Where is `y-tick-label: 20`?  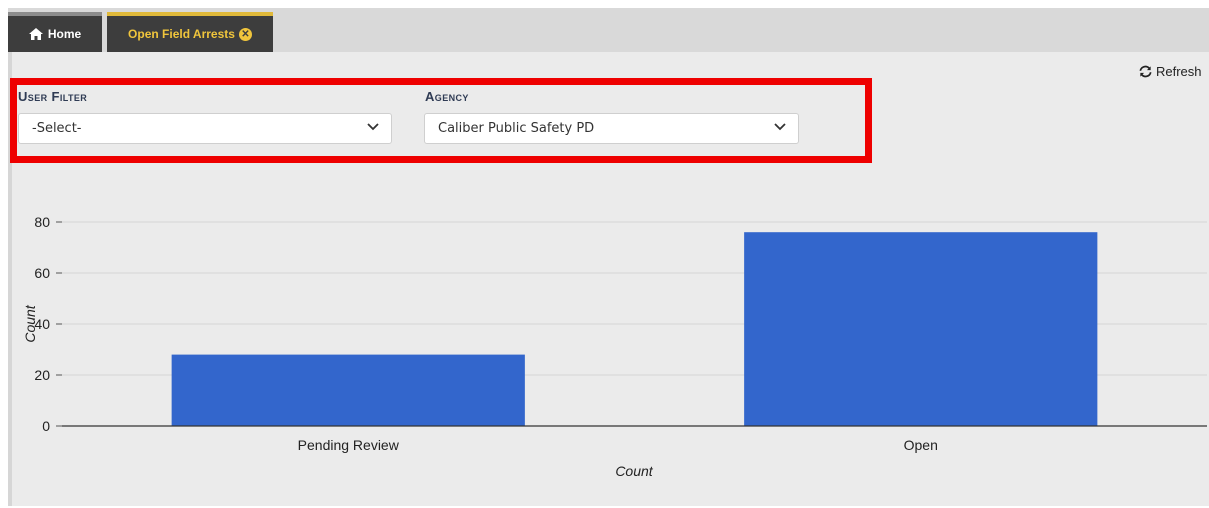 y-tick-label: 20 is located at coordinates (42, 375).